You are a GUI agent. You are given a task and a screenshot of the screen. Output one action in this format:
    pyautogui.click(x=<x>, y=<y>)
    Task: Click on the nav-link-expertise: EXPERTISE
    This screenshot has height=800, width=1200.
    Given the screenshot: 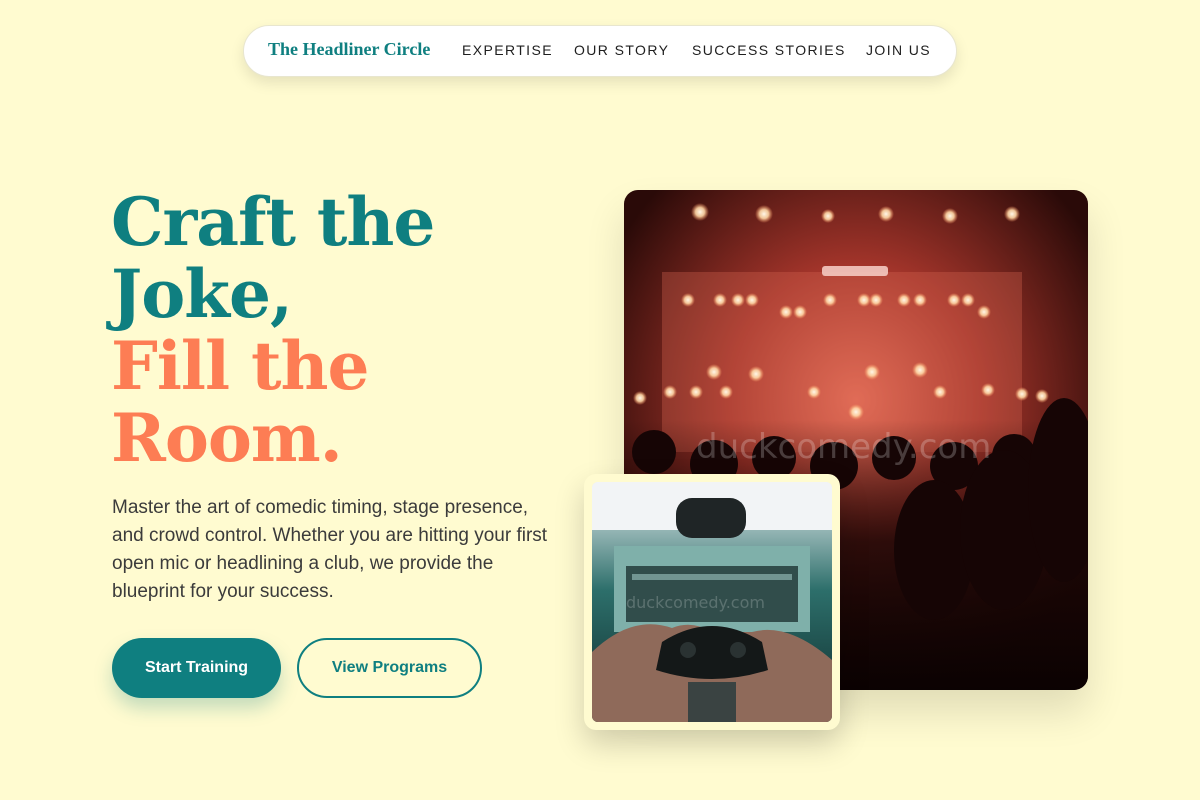 What is the action you would take?
    pyautogui.click(x=507, y=50)
    